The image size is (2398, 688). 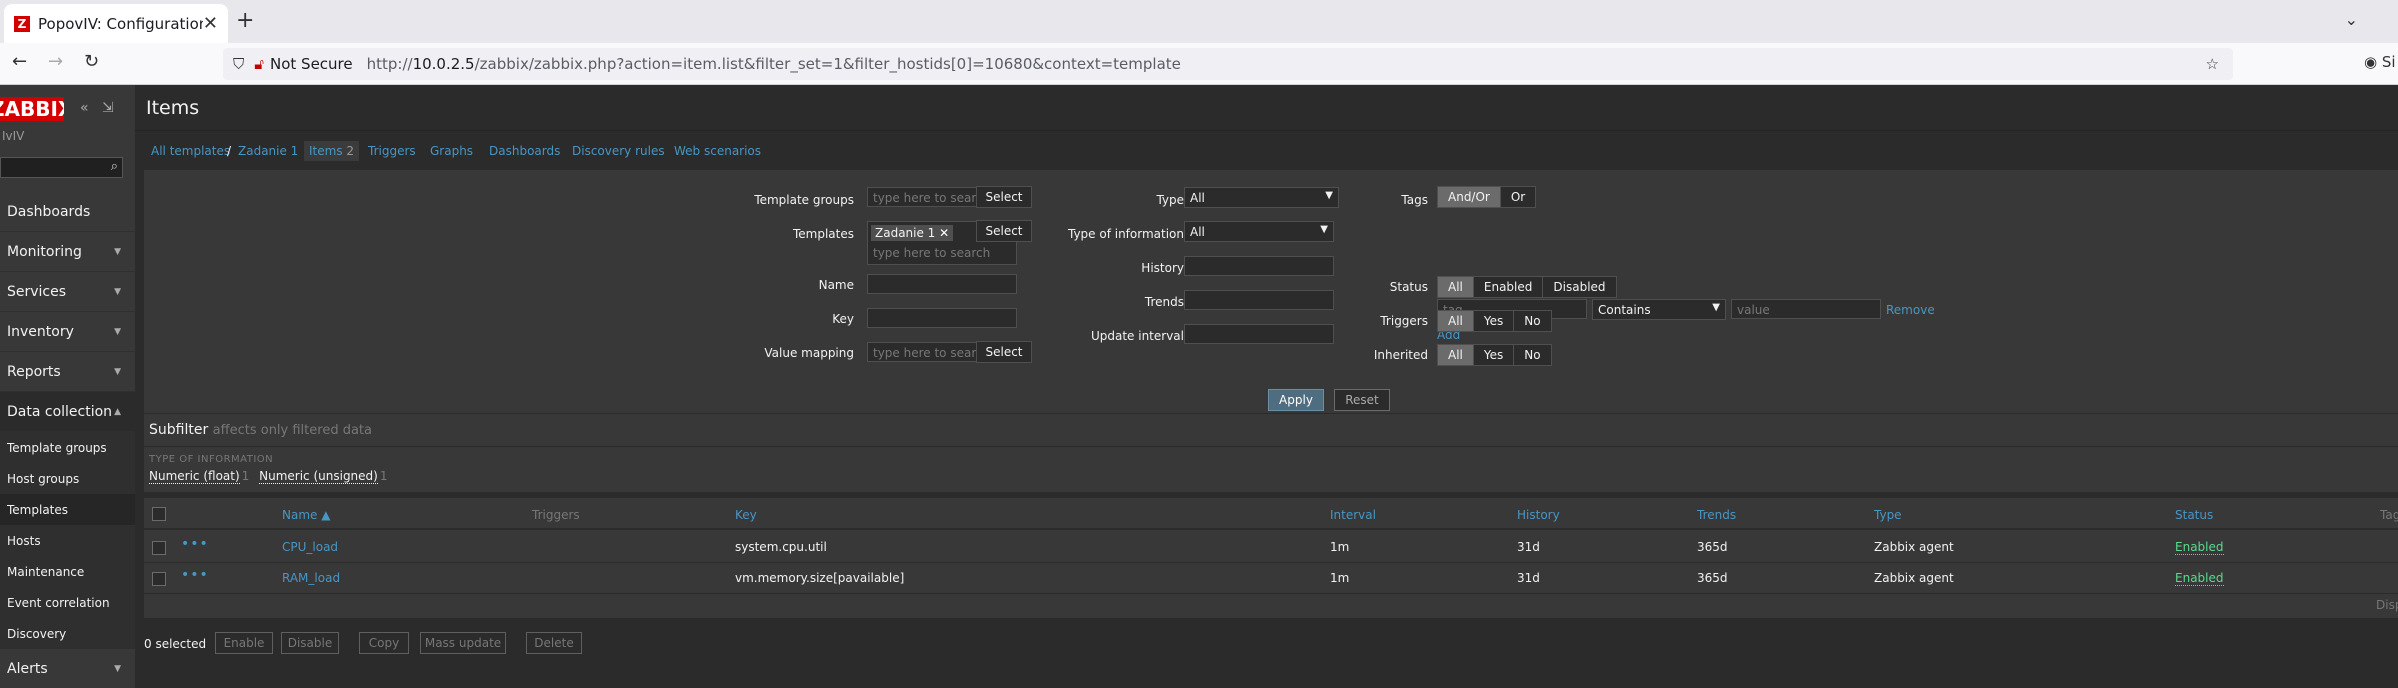 What do you see at coordinates (1659, 309) in the screenshot?
I see `tag-operator-select: Contains ▼` at bounding box center [1659, 309].